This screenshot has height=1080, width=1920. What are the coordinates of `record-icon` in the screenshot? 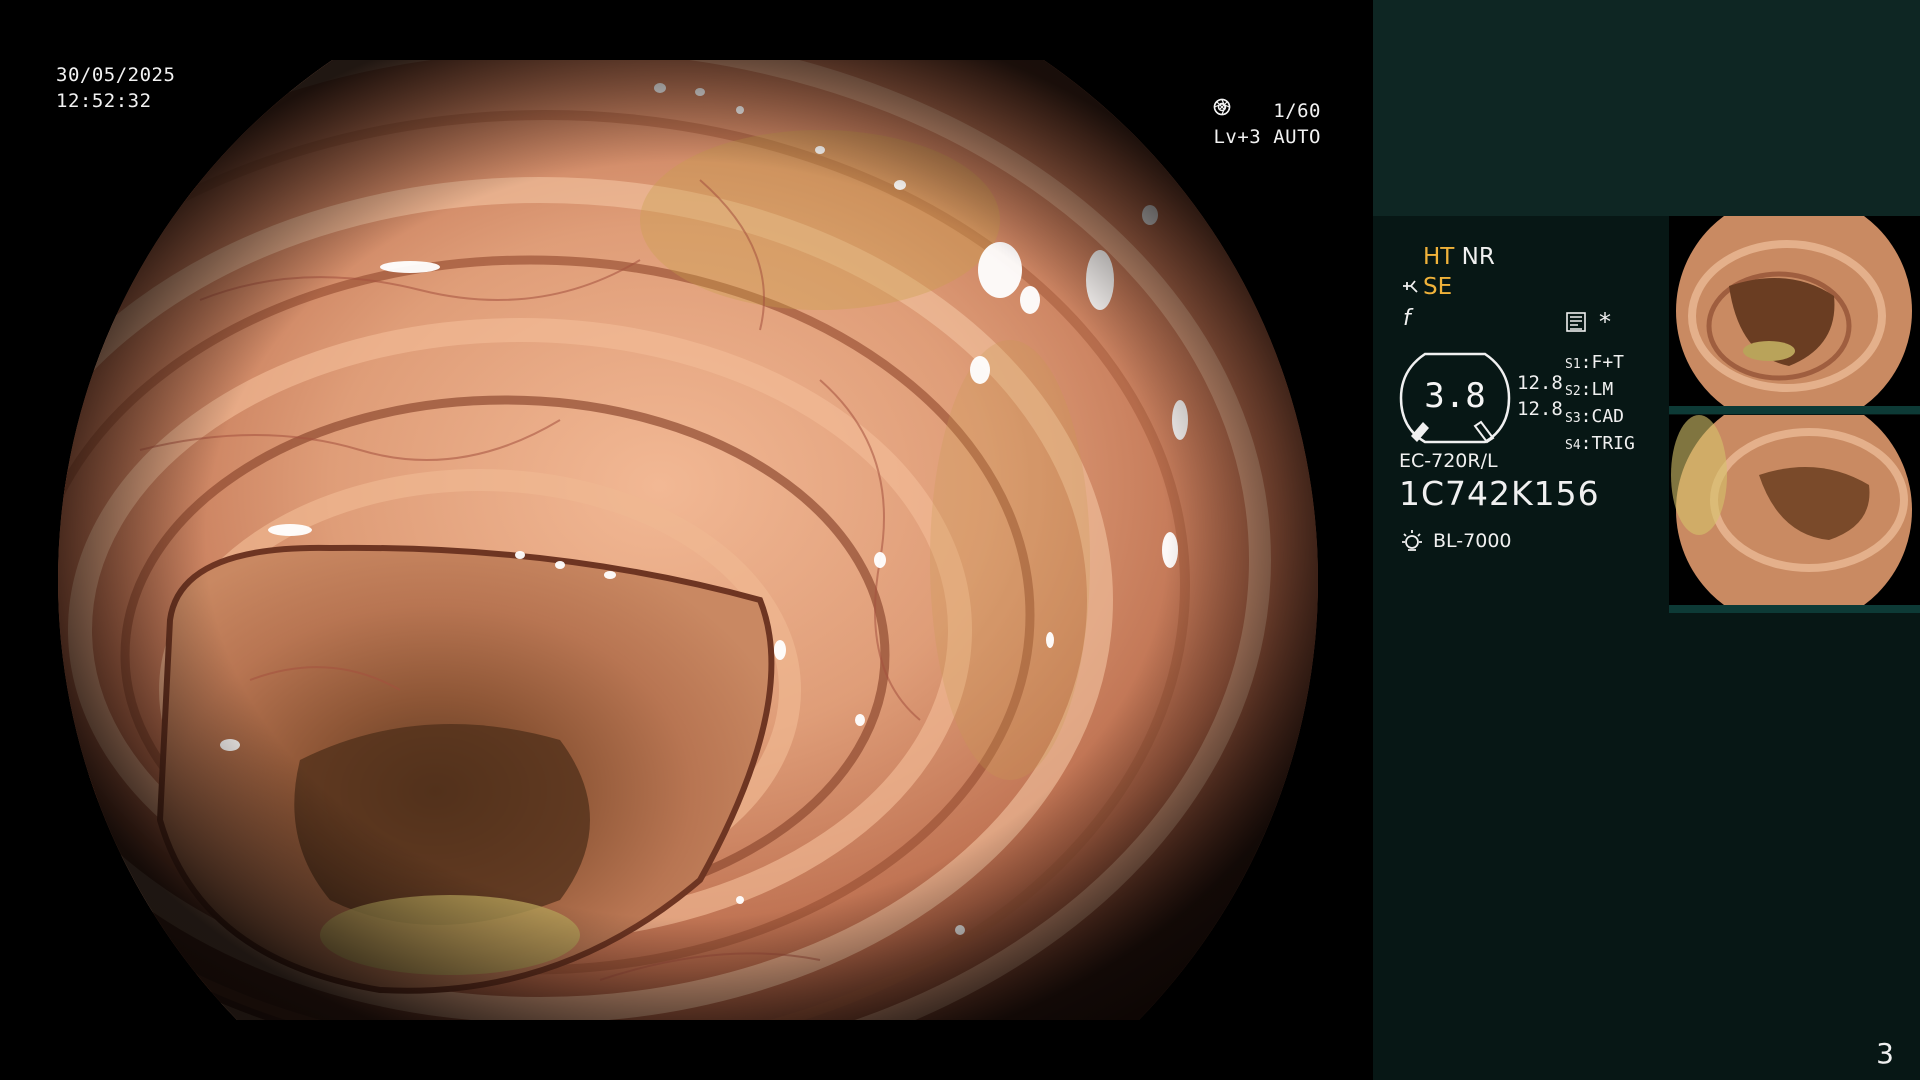 It's located at (1576, 322).